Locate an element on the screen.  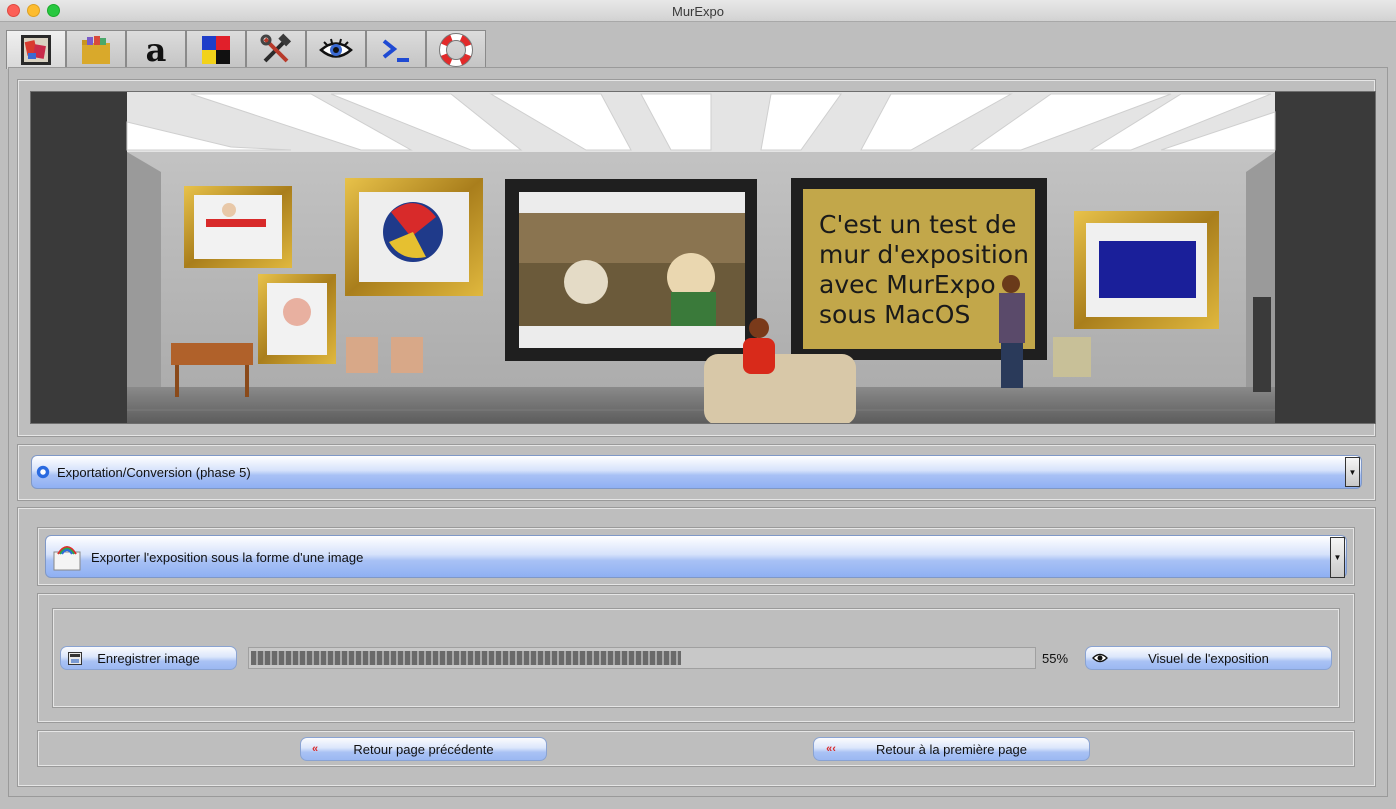
tab-bar: a is located at coordinates (246, 49).